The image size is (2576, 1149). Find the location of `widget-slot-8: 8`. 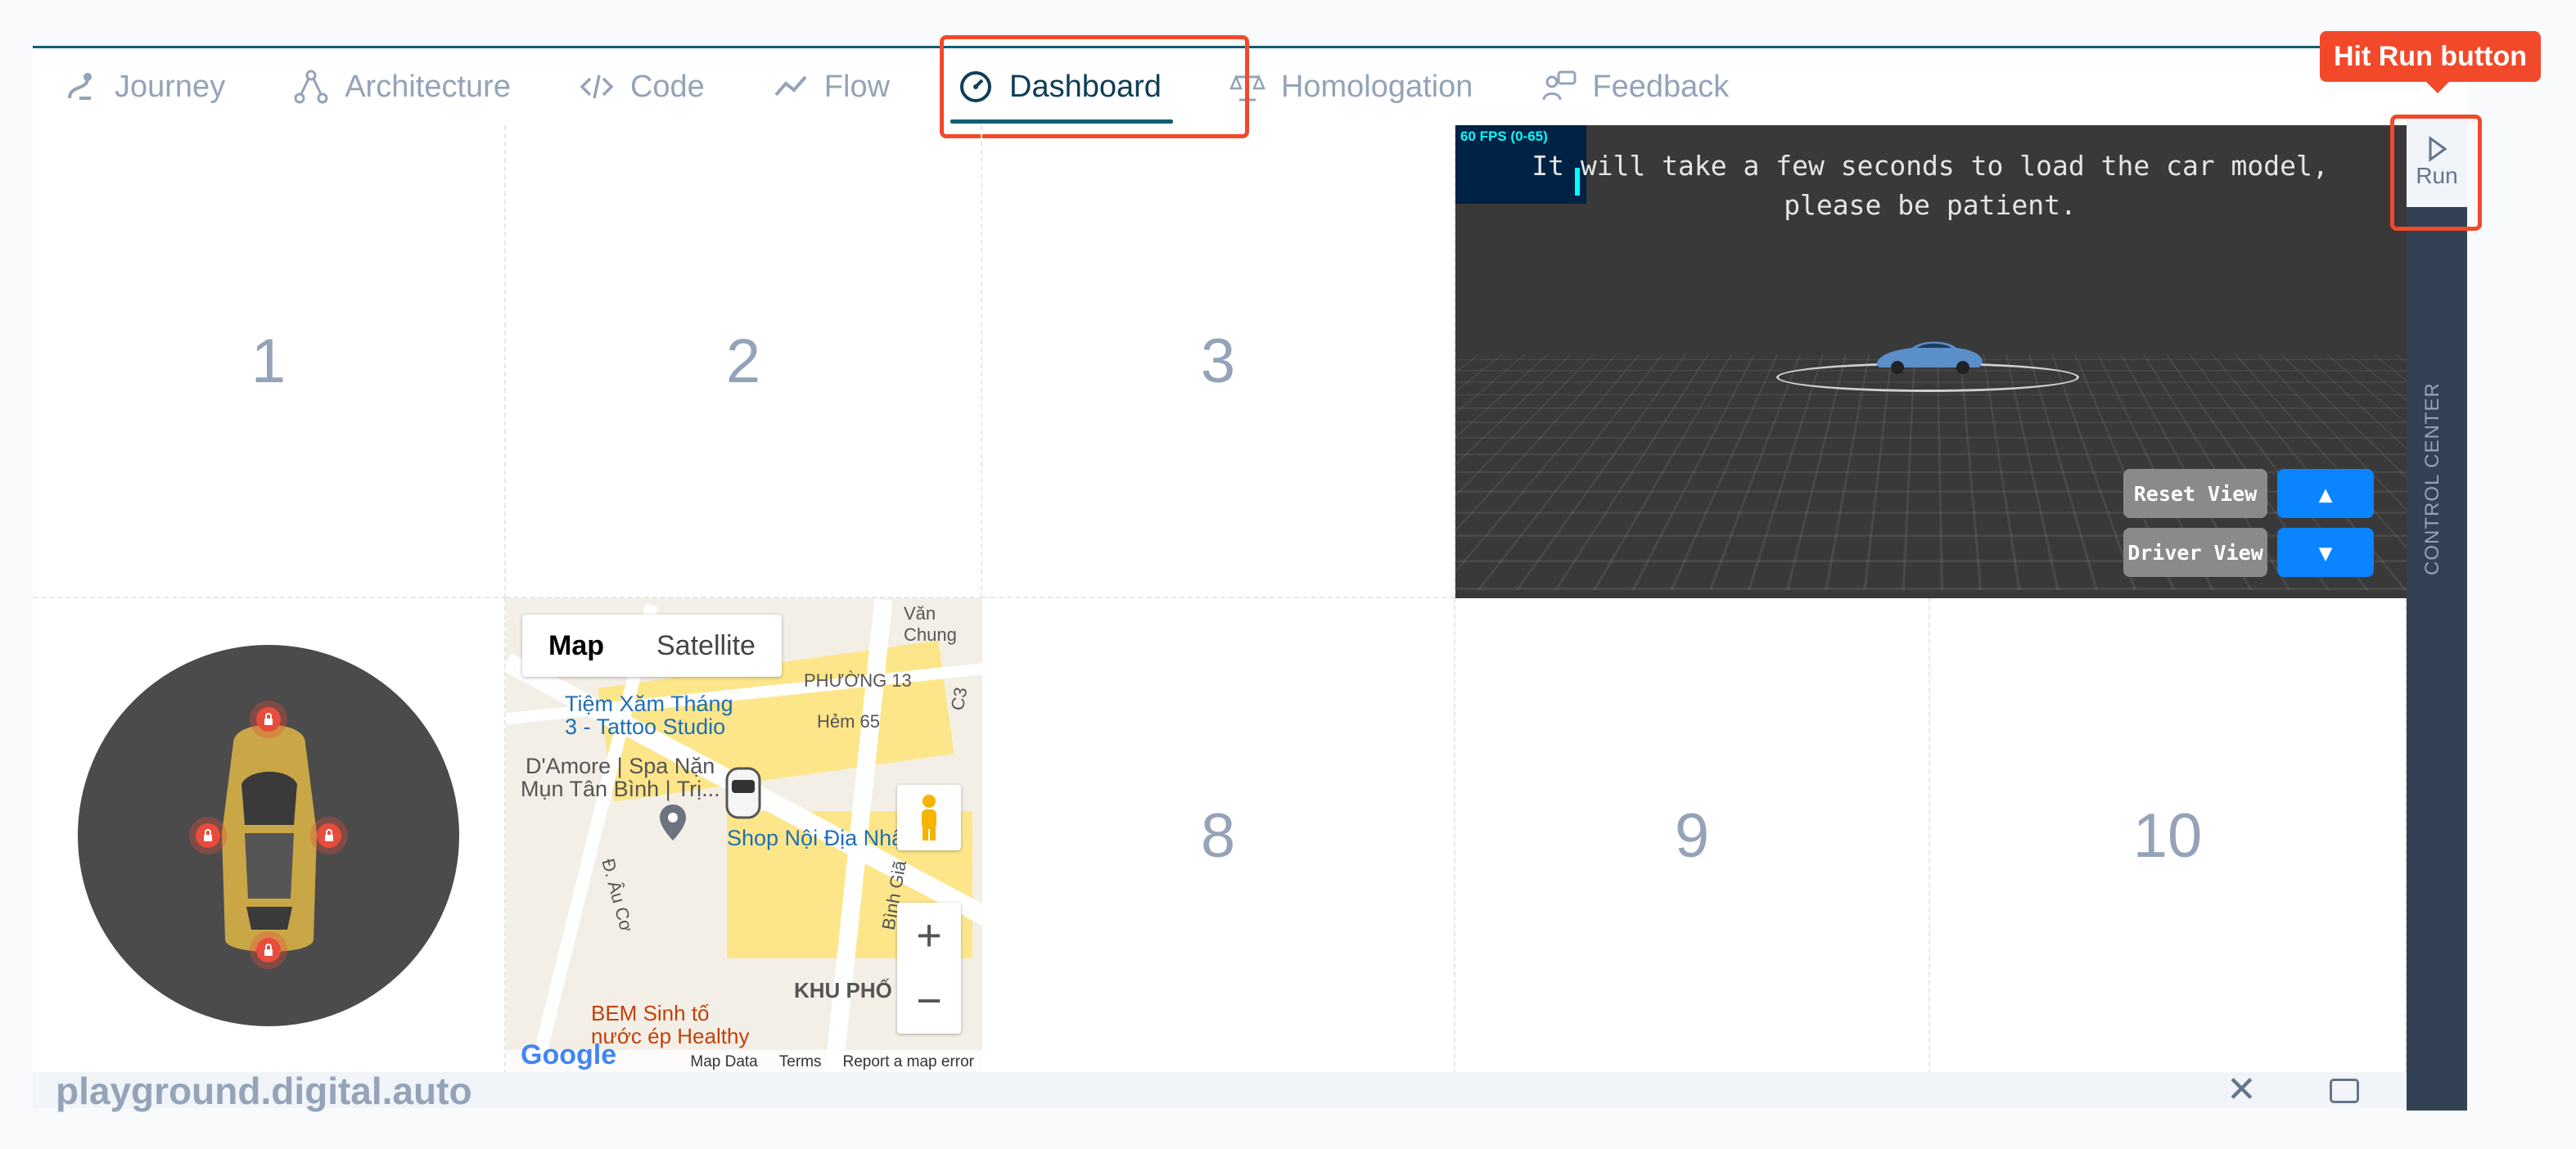

widget-slot-8: 8 is located at coordinates (1218, 836).